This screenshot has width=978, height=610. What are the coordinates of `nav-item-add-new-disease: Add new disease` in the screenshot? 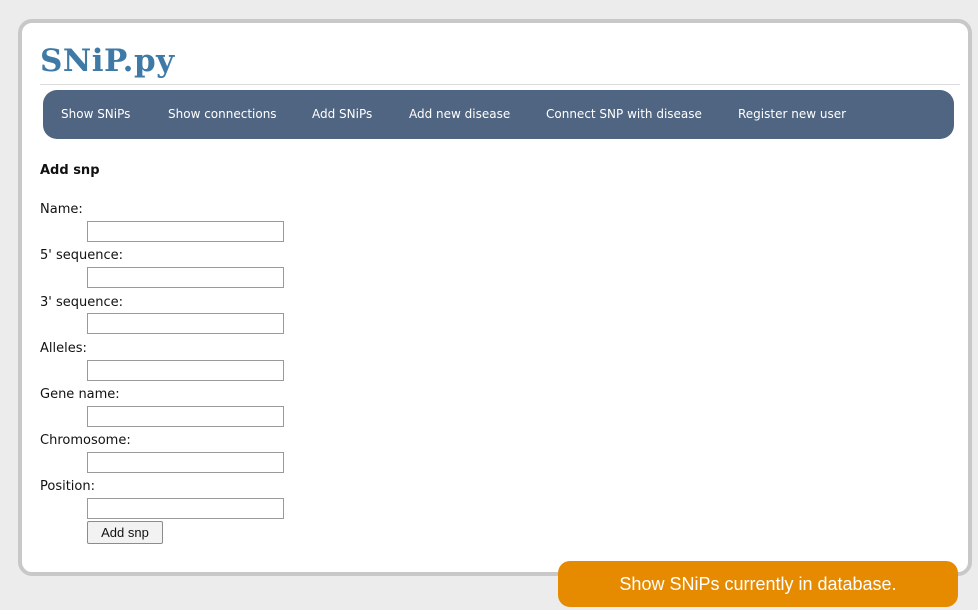 It's located at (459, 114).